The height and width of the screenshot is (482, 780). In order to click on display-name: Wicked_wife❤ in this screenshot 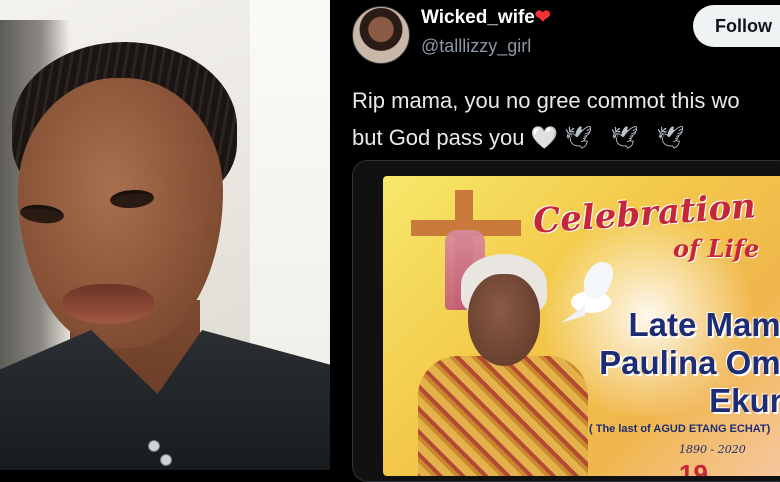, I will do `click(486, 17)`.